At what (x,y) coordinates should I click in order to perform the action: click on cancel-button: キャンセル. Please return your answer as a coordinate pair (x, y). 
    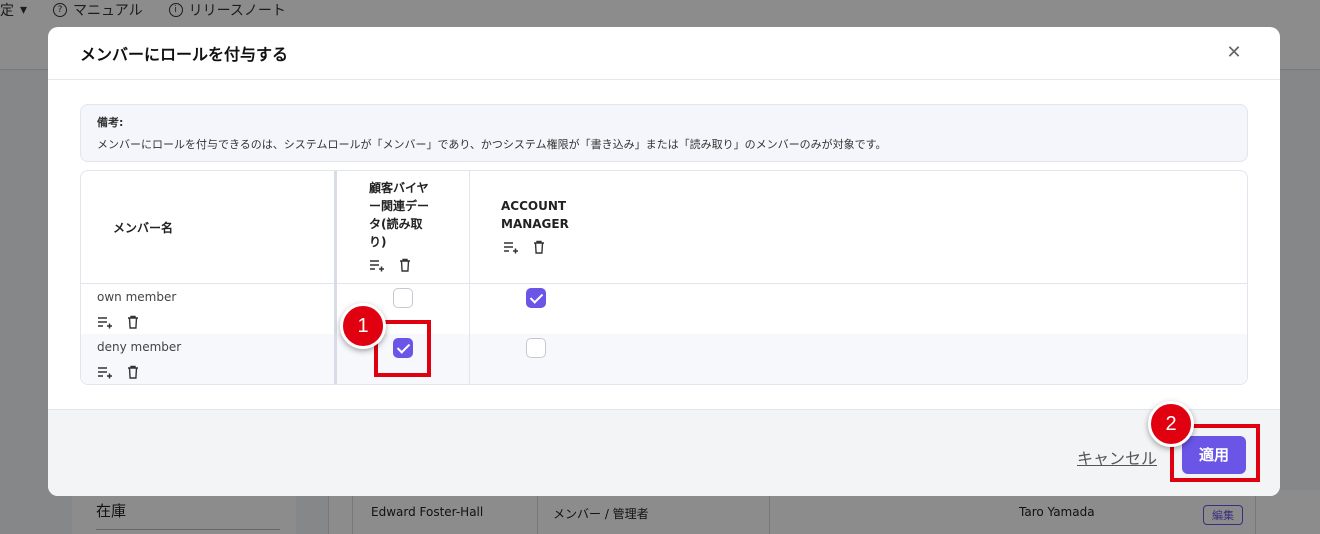
    Looking at the image, I should click on (1117, 457).